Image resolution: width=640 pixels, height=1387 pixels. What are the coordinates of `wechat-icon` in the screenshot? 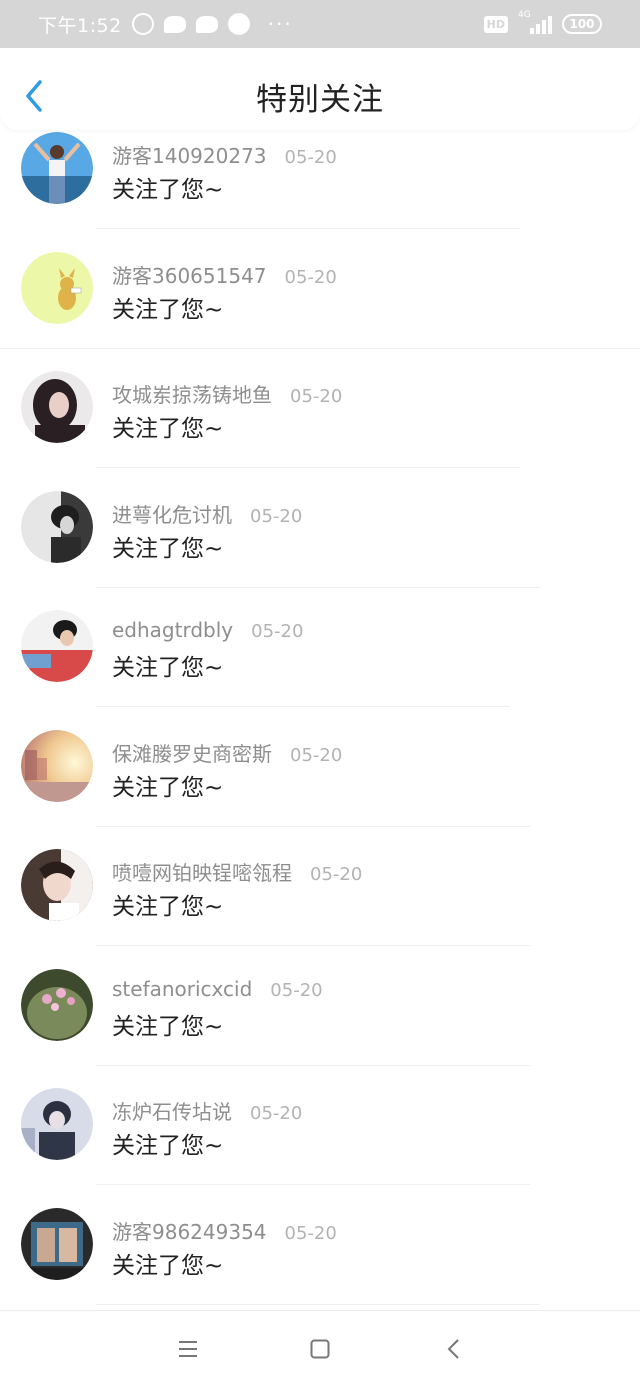 It's located at (174, 24).